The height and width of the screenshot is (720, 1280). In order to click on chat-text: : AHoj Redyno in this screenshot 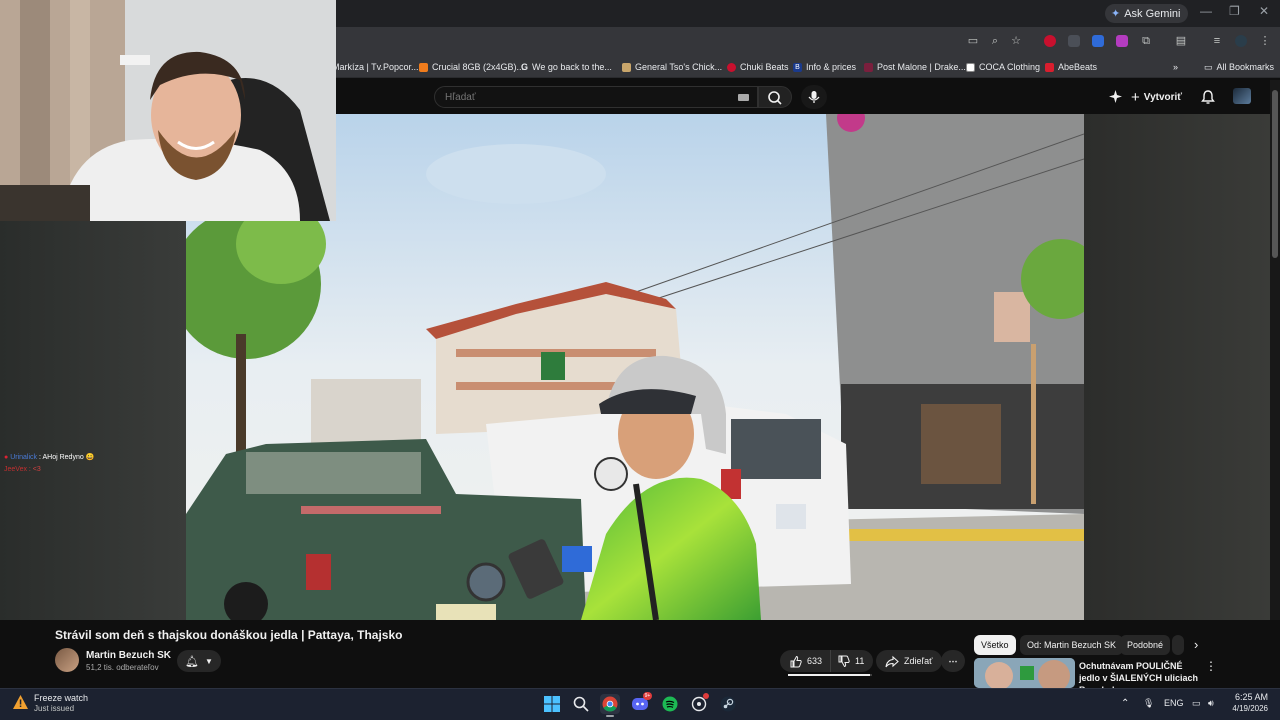, I will do `click(61, 457)`.